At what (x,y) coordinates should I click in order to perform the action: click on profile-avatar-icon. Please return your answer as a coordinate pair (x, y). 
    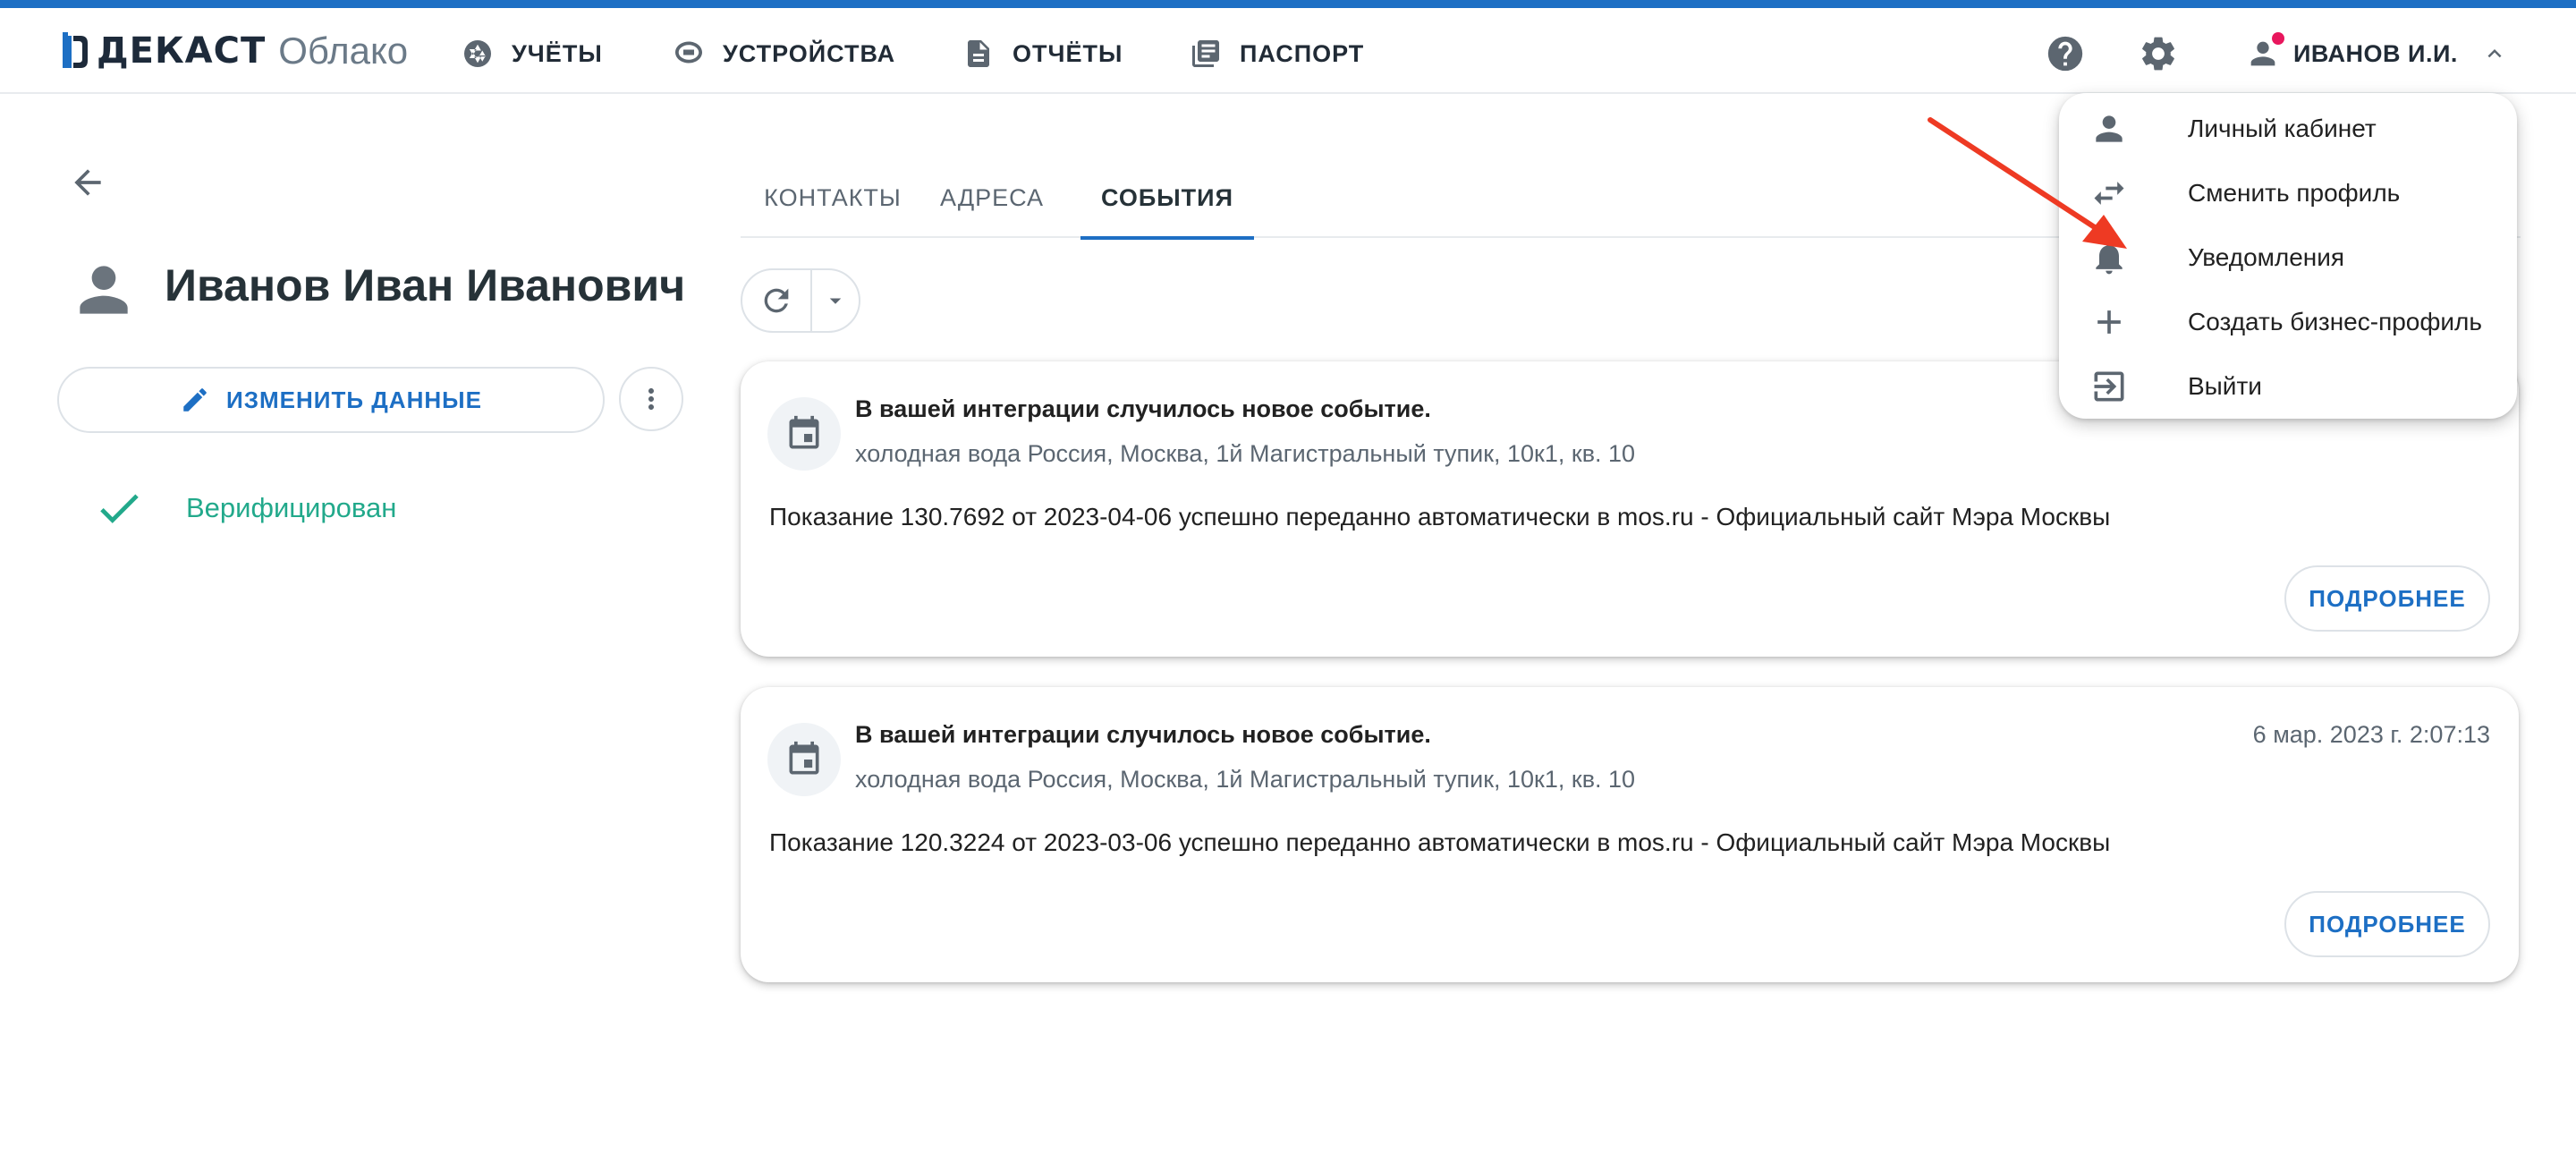
    Looking at the image, I should click on (104, 290).